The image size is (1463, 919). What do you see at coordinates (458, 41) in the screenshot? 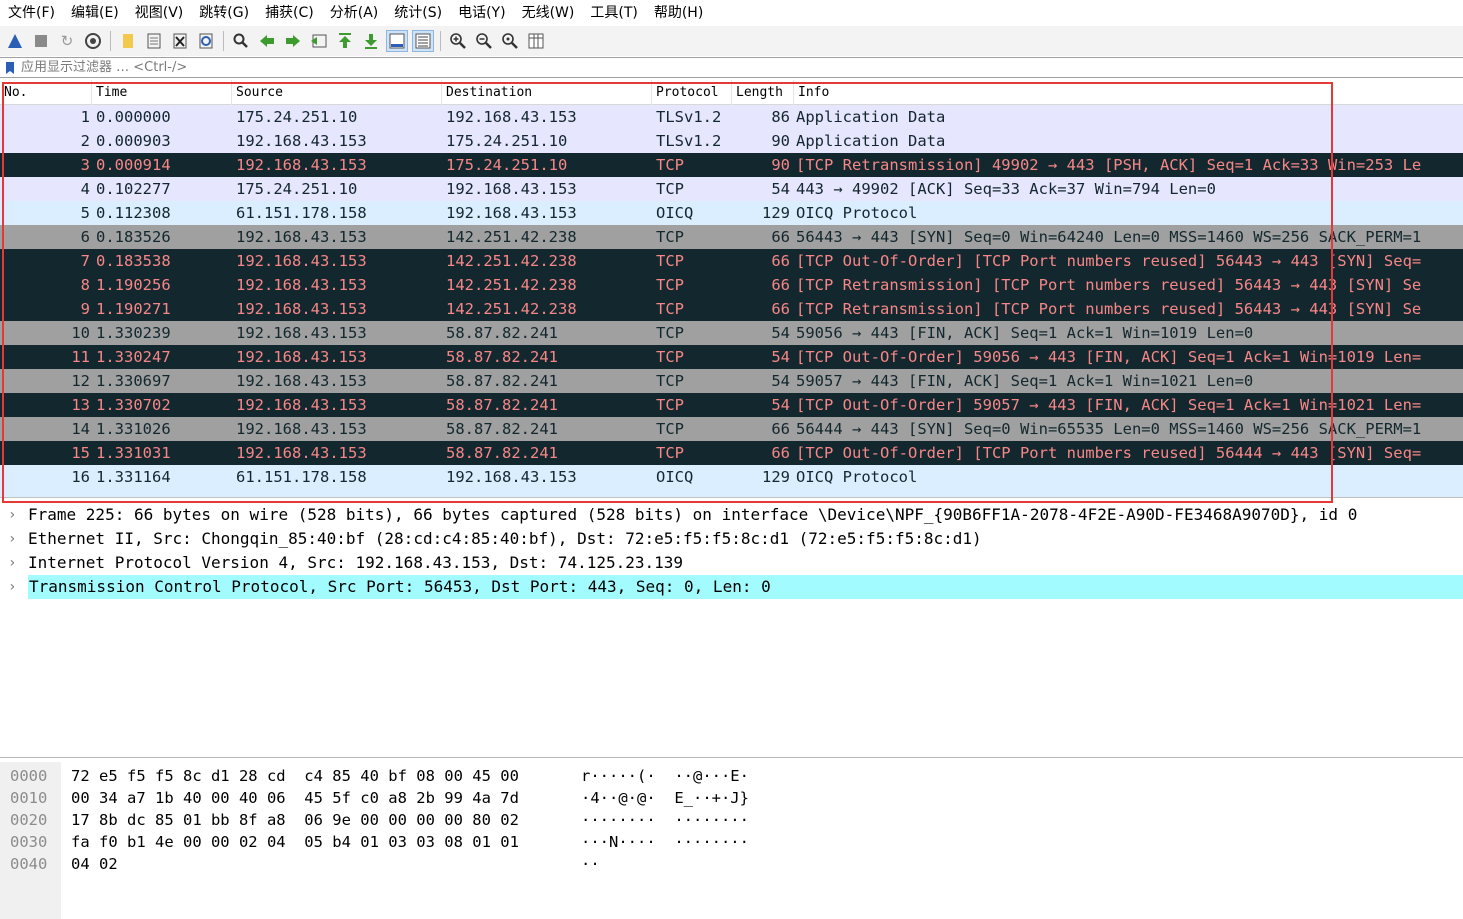
I see `zoom-in-icon` at bounding box center [458, 41].